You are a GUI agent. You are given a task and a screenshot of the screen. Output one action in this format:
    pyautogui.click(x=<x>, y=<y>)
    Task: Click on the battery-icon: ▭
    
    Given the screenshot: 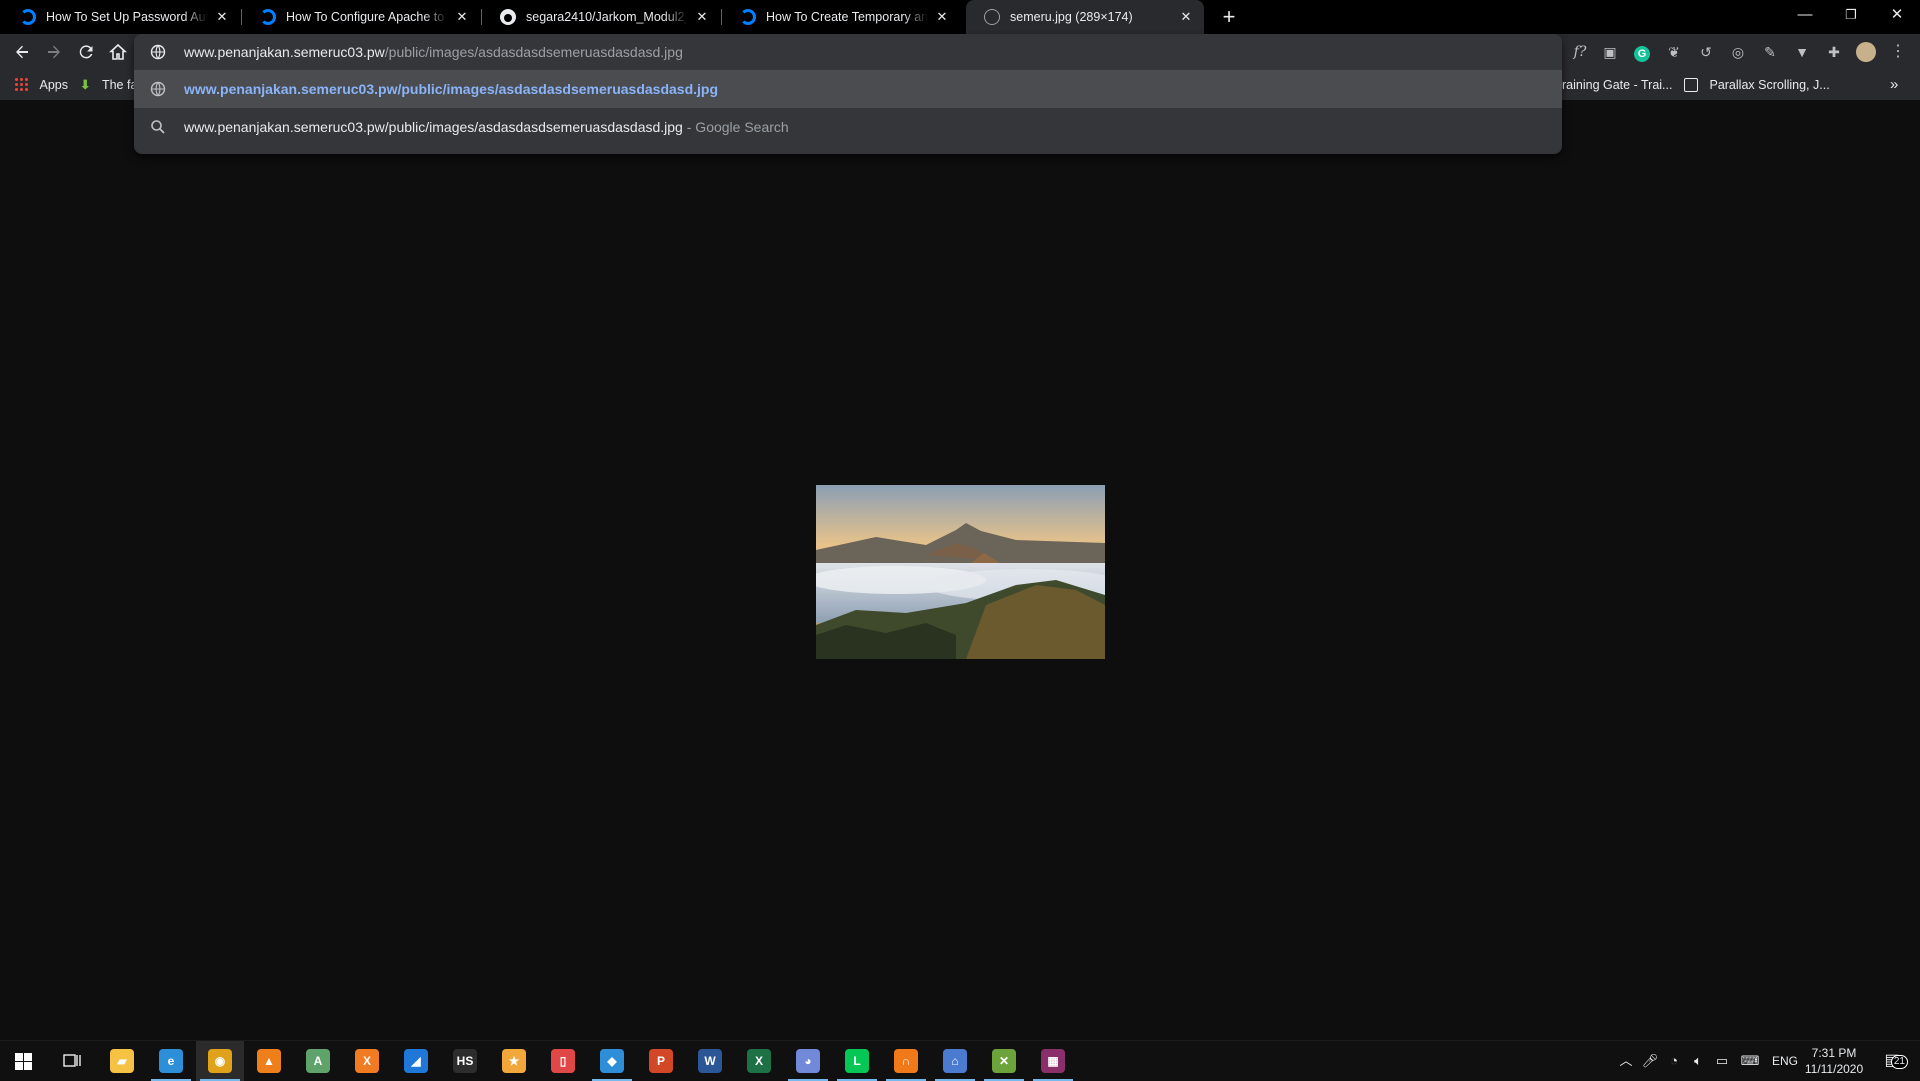 What is the action you would take?
    pyautogui.click(x=1722, y=1061)
    